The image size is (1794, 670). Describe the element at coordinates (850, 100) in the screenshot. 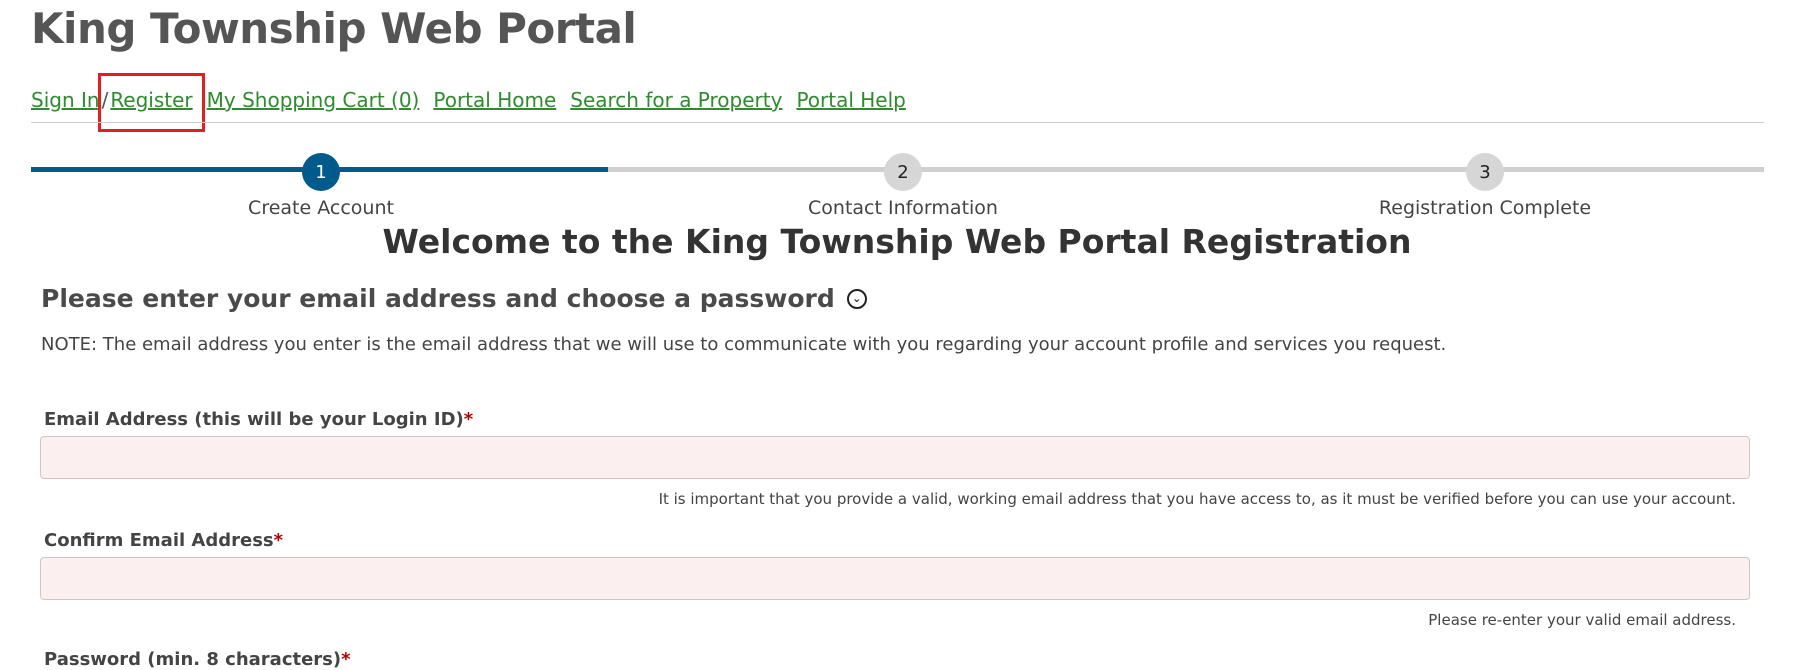

I see `portal-help-link: Portal Help` at that location.